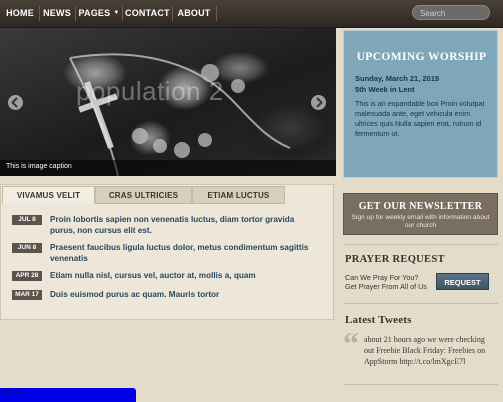 Image resolution: width=503 pixels, height=402 pixels. Describe the element at coordinates (382, 277) in the screenshot. I see `prayer-line-1: Can We Pray For You?` at that location.